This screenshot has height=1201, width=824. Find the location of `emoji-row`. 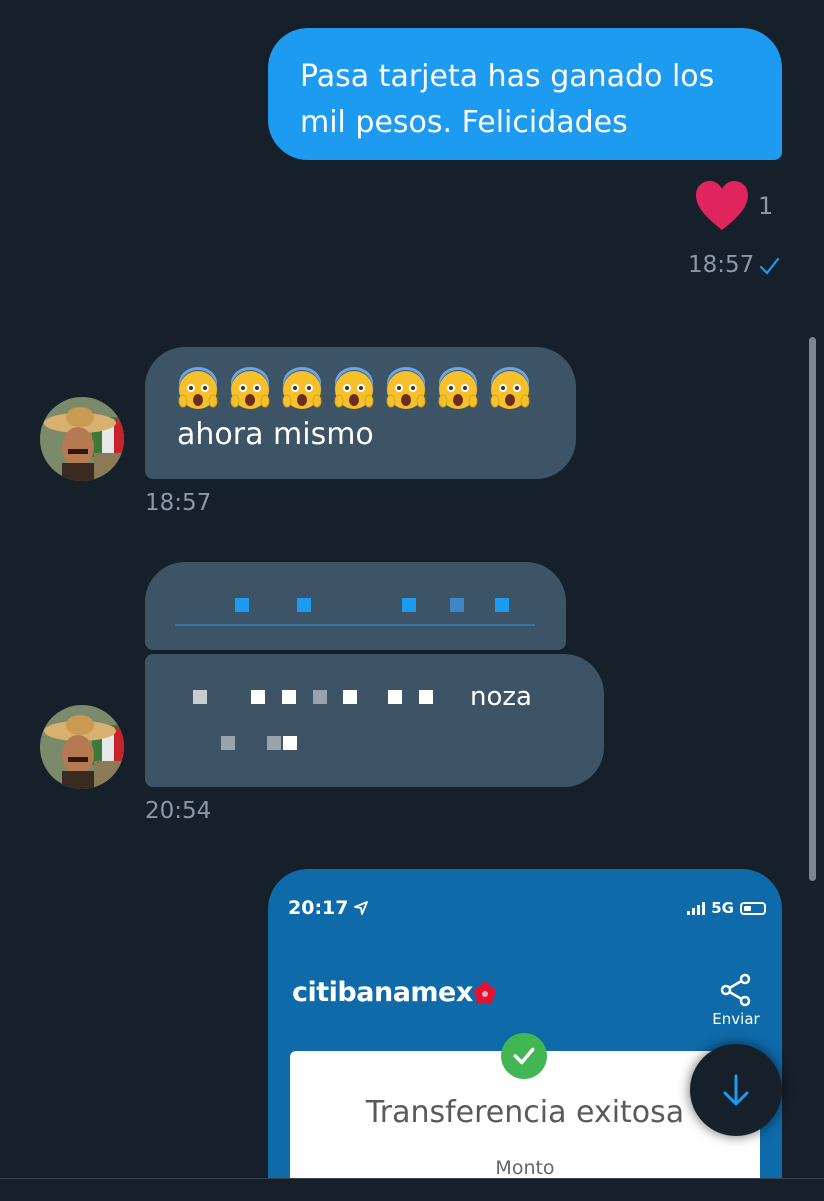

emoji-row is located at coordinates (376, 390).